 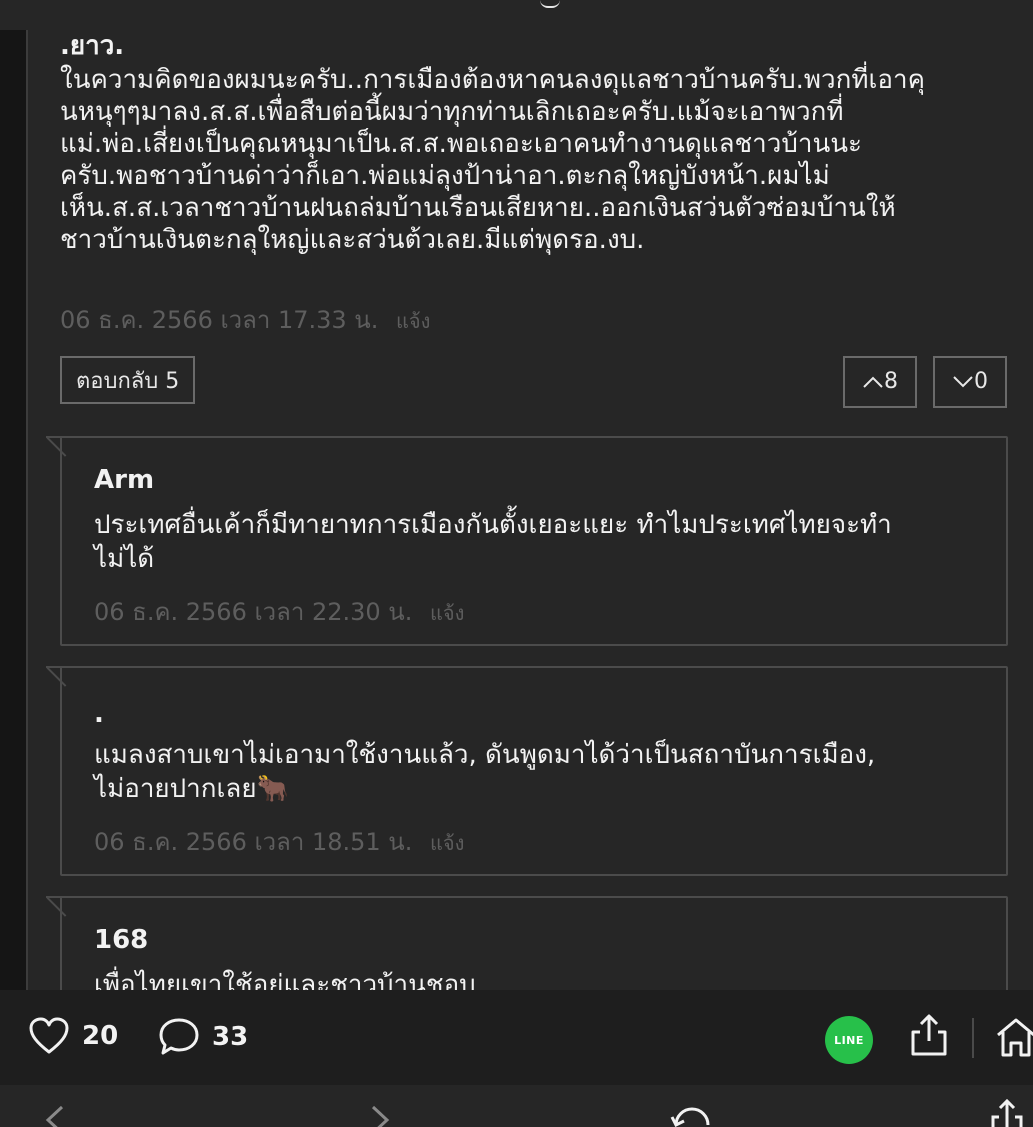 I want to click on line-app-icon: LINE, so click(x=849, y=1040).